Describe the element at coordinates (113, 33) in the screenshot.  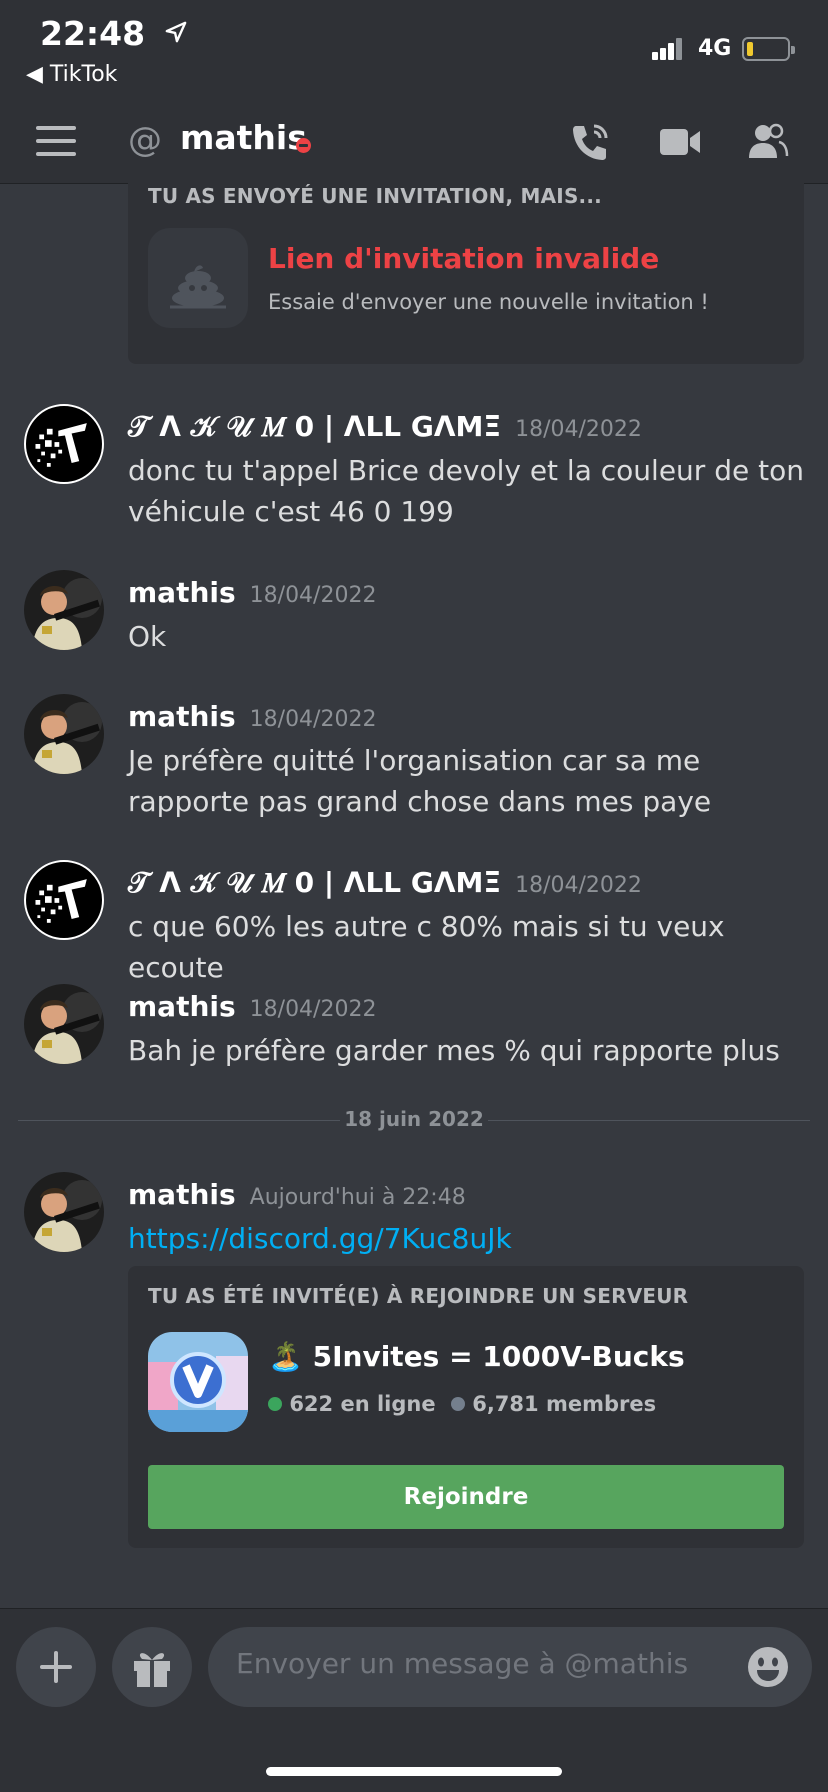
I see `clock: 22:48` at that location.